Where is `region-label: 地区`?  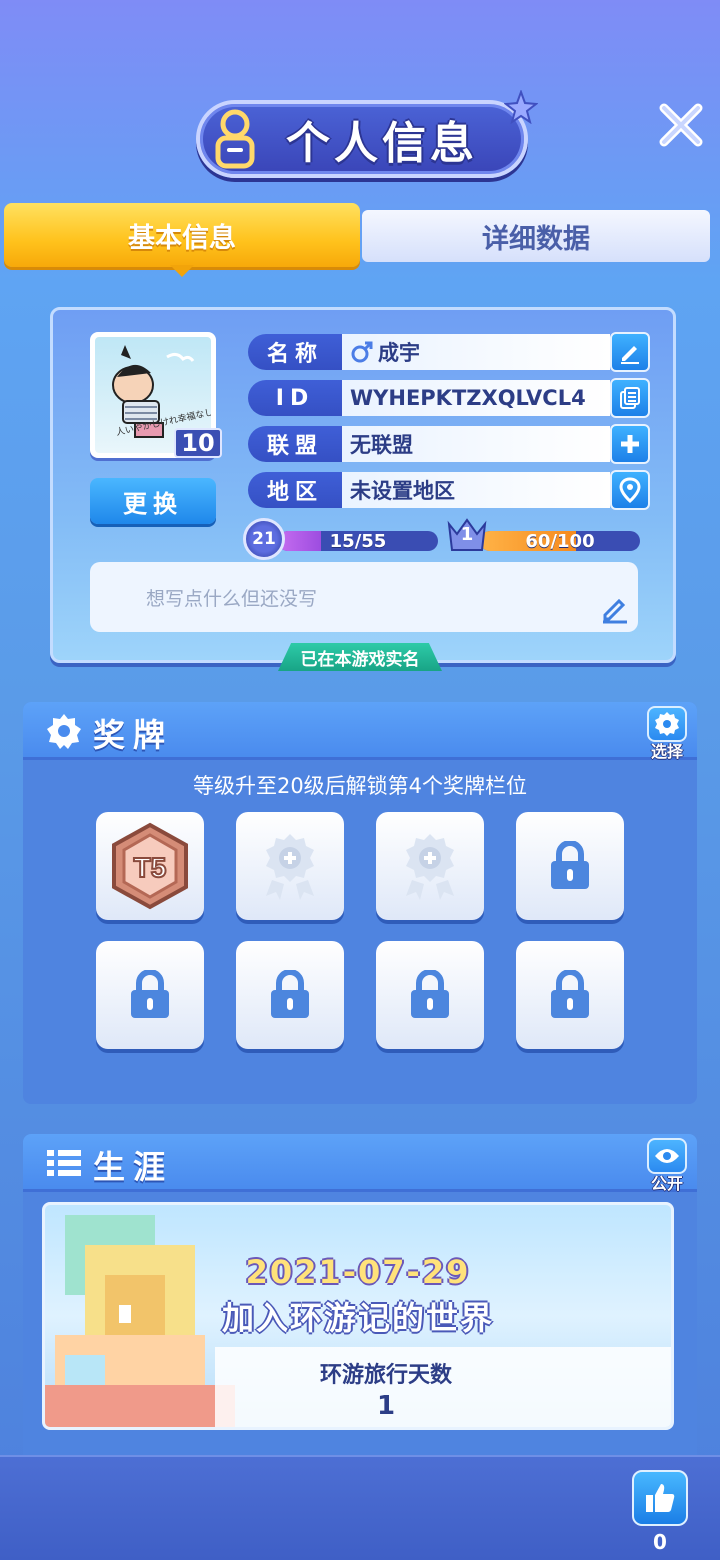 region-label: 地区 is located at coordinates (295, 490).